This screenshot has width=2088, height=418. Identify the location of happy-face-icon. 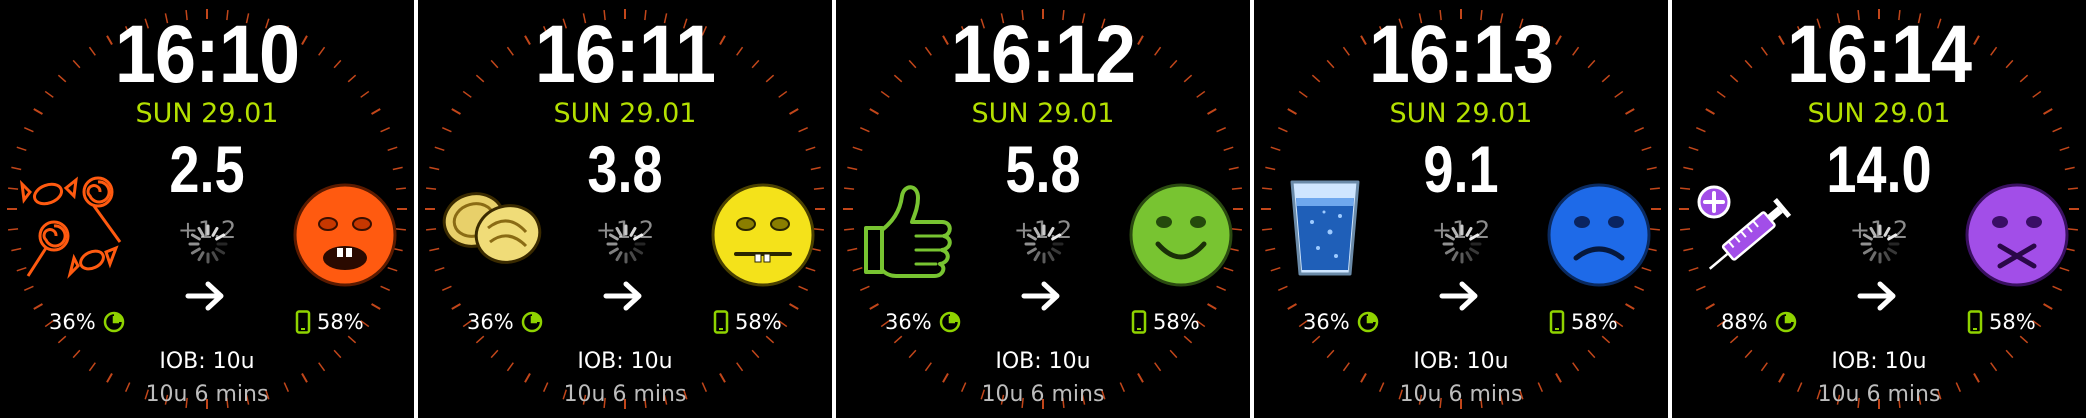
(1181, 235).